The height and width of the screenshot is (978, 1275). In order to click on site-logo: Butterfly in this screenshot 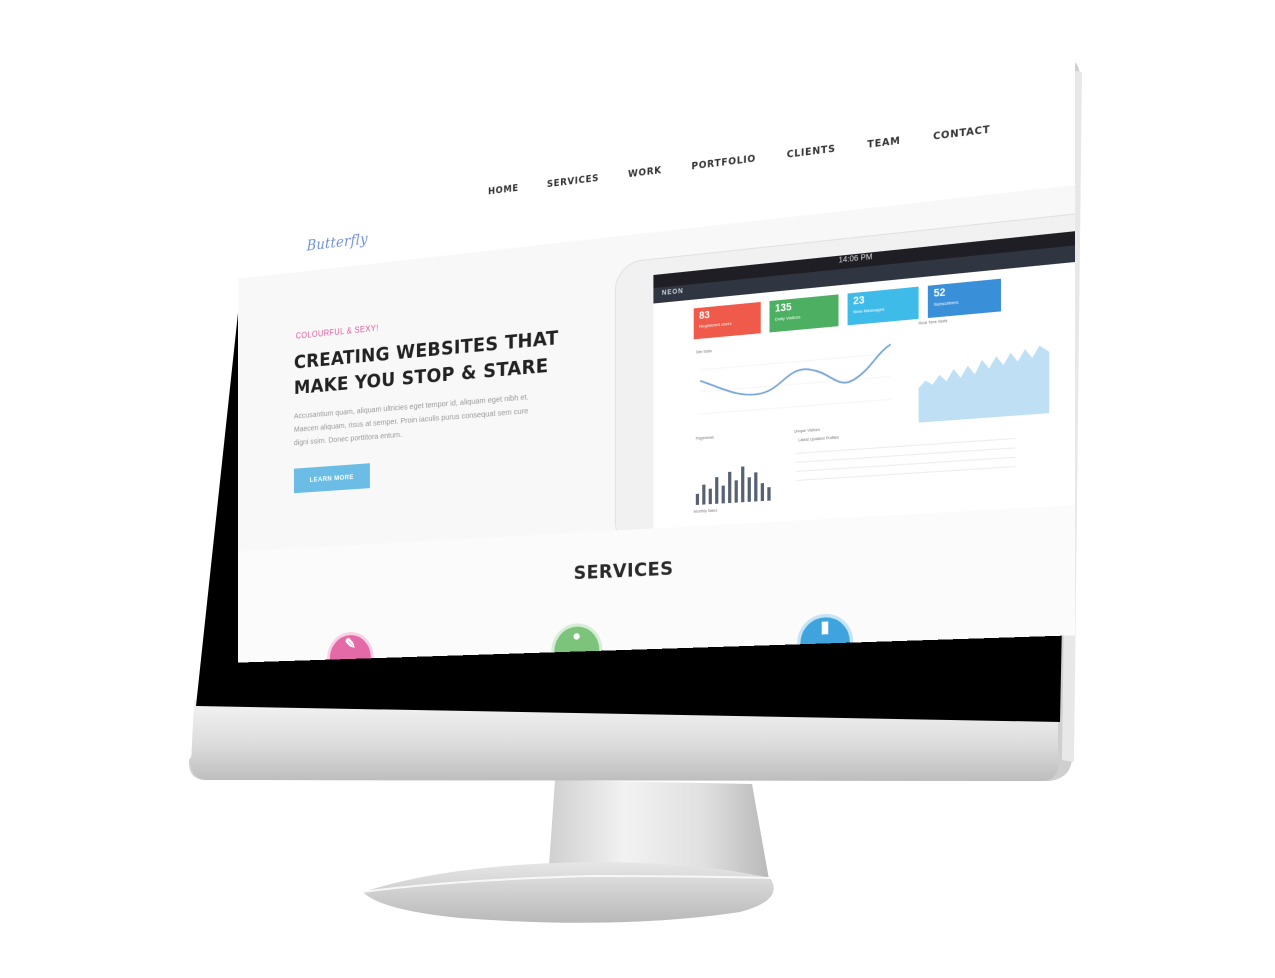, I will do `click(337, 243)`.